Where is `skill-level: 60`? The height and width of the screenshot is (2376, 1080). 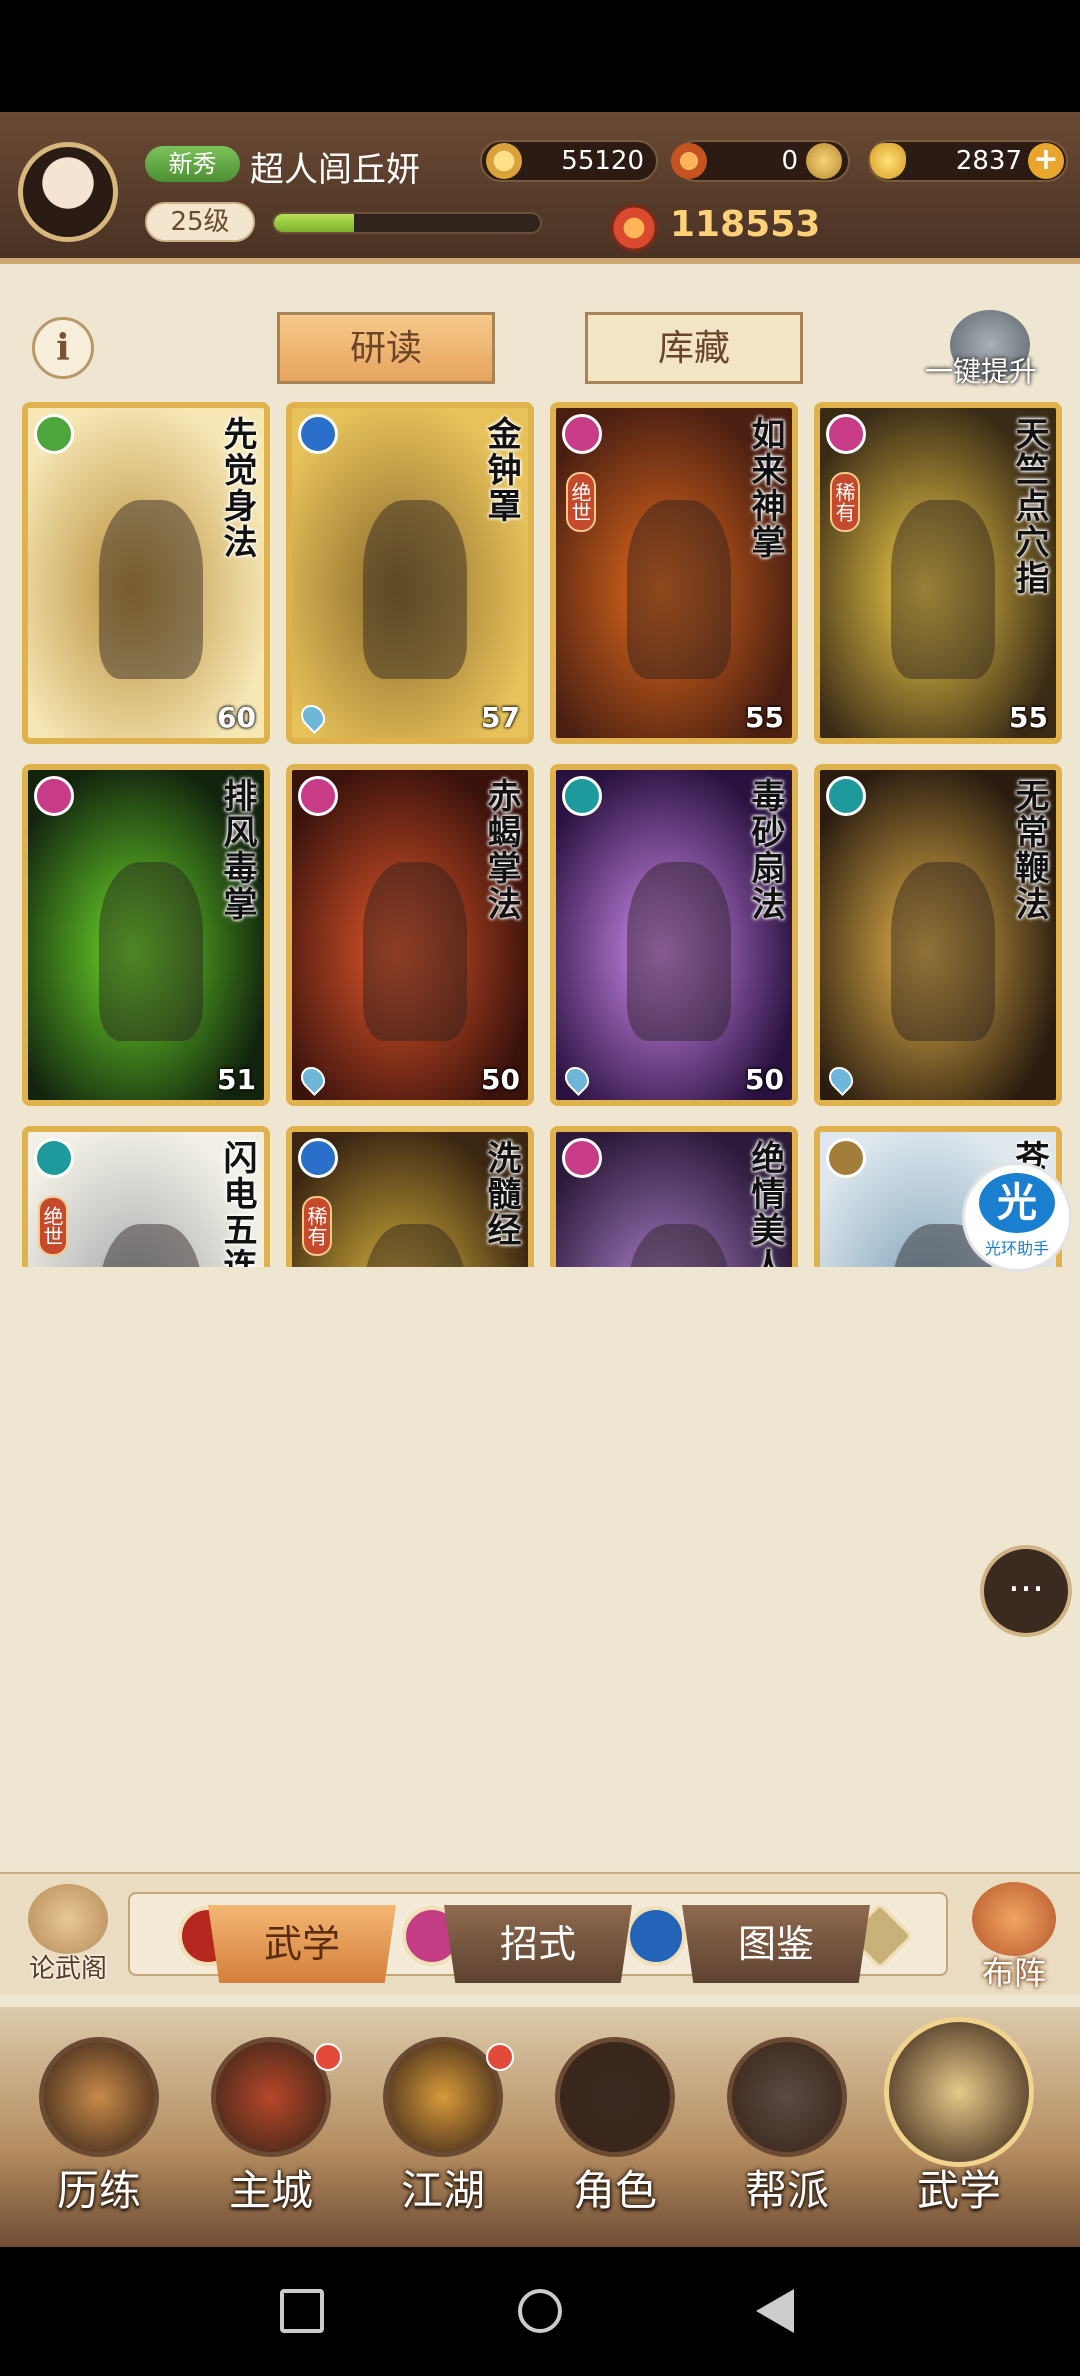 skill-level: 60 is located at coordinates (236, 717).